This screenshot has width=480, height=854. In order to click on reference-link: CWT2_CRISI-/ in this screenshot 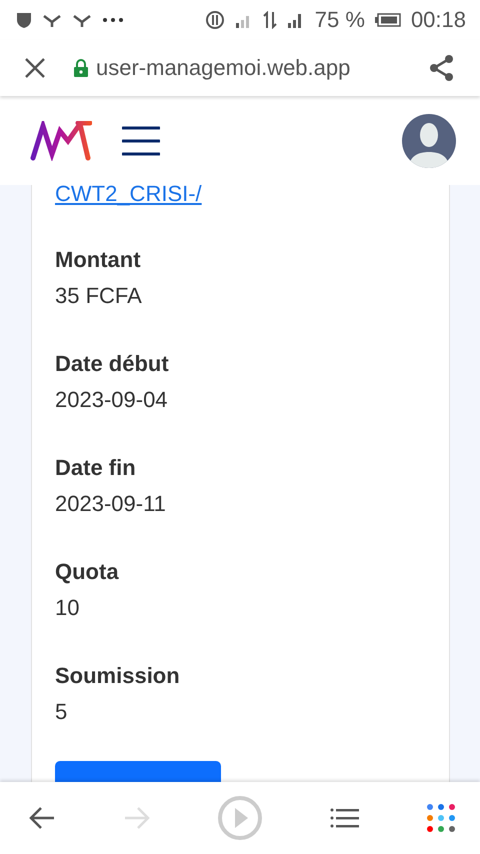, I will do `click(128, 196)`.